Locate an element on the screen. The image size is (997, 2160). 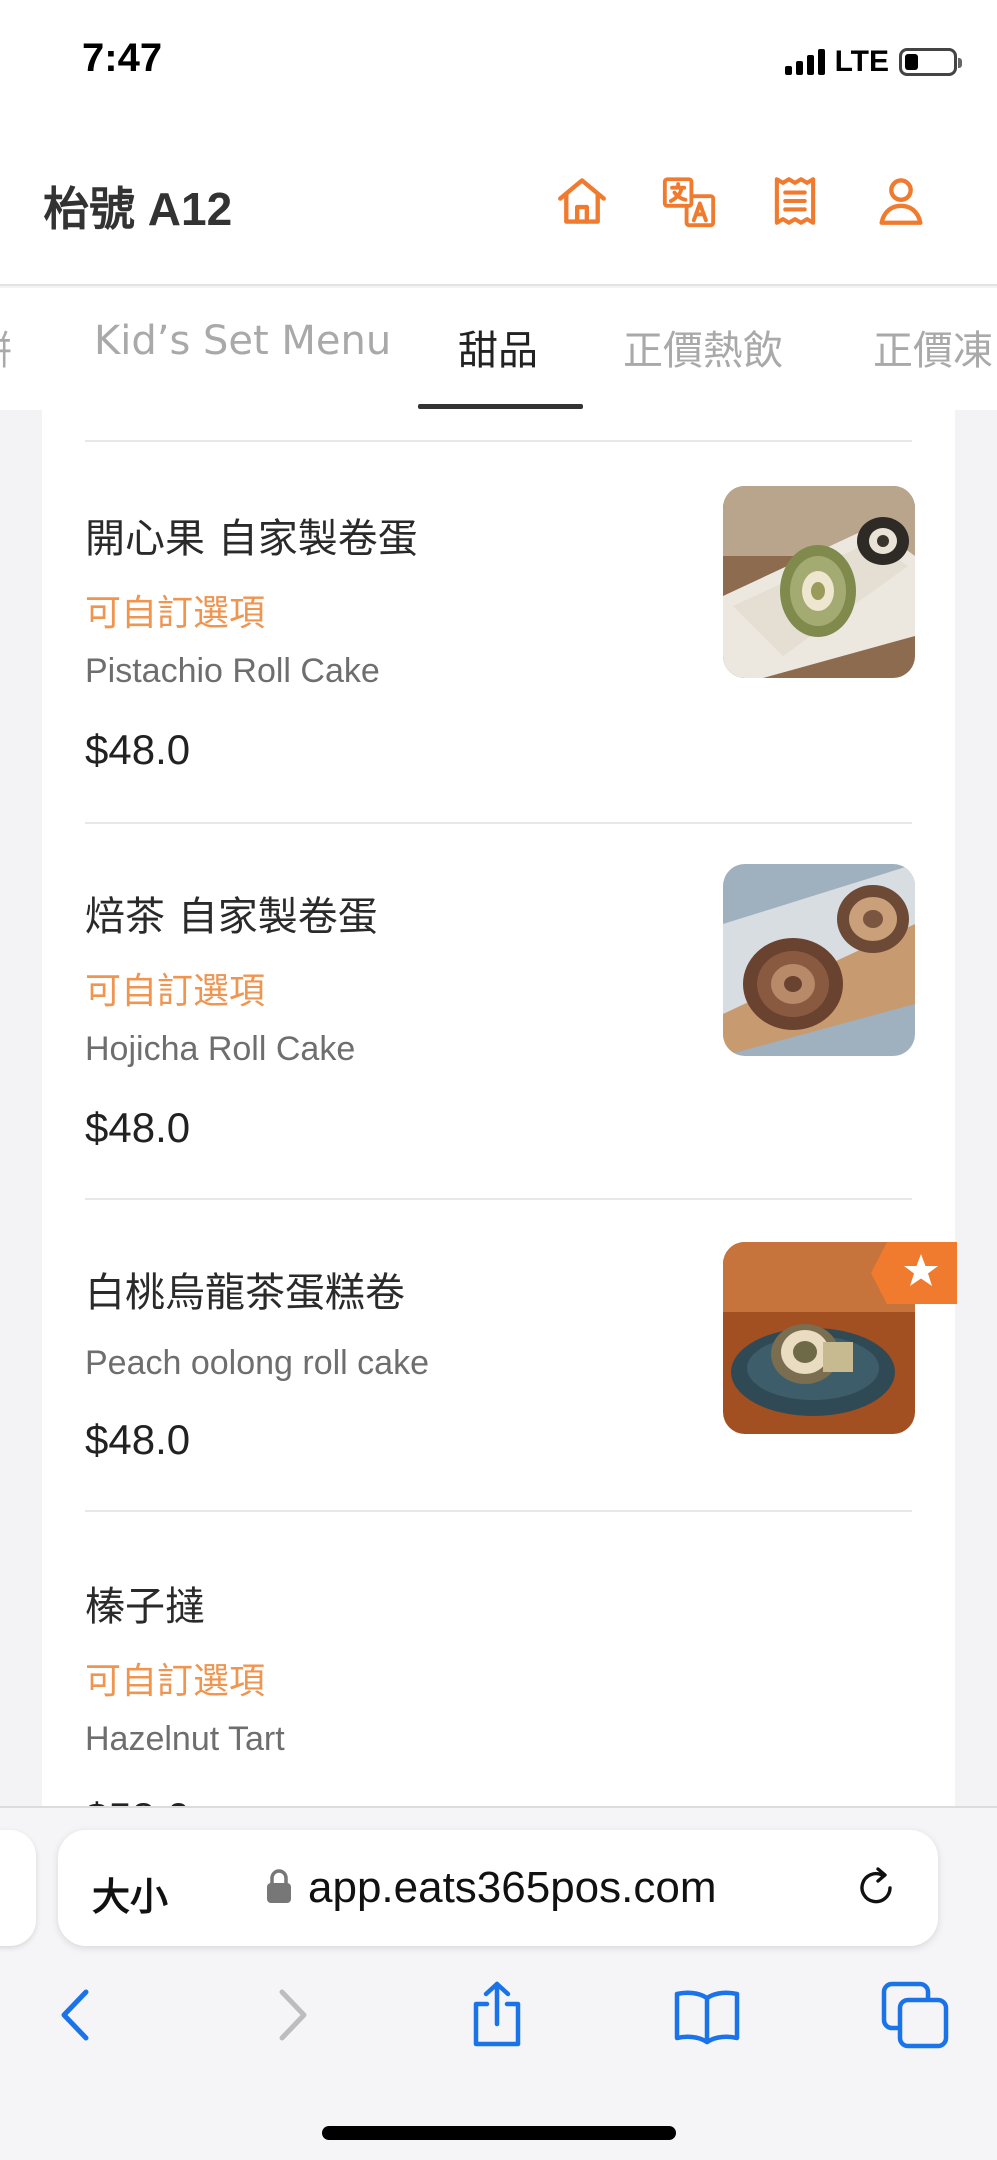
back-icon is located at coordinates (77, 2015).